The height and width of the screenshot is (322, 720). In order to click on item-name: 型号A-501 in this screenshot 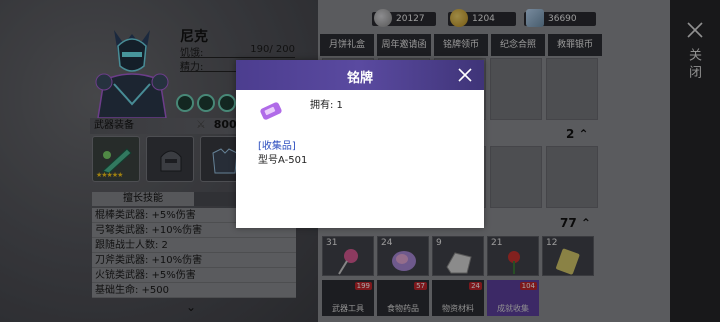, I will do `click(283, 160)`.